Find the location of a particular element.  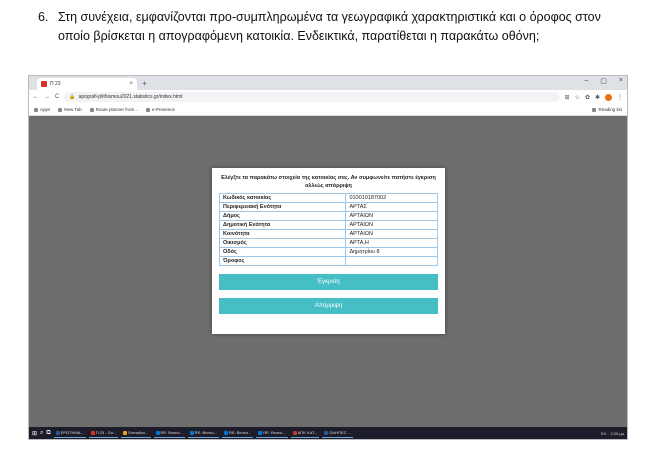

bookmark-e-presence: e-Presence is located at coordinates (160, 109).